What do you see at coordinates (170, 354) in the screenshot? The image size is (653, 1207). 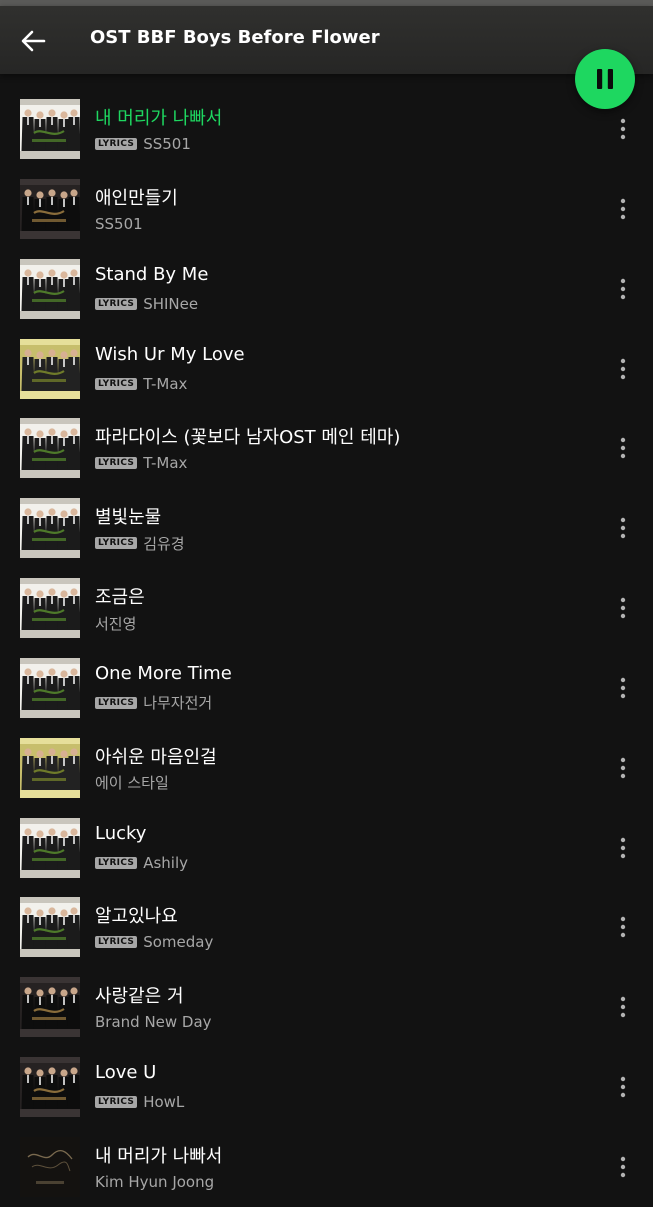 I see `track-title: Wish Ur My Love` at bounding box center [170, 354].